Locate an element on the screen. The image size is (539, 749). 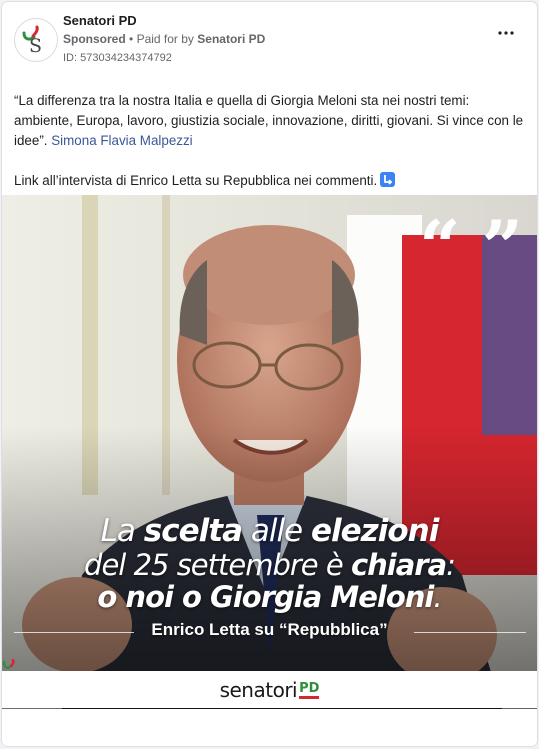
sponsored-meta: Sponsored • Paid for by Senatori PD is located at coordinates (164, 39).